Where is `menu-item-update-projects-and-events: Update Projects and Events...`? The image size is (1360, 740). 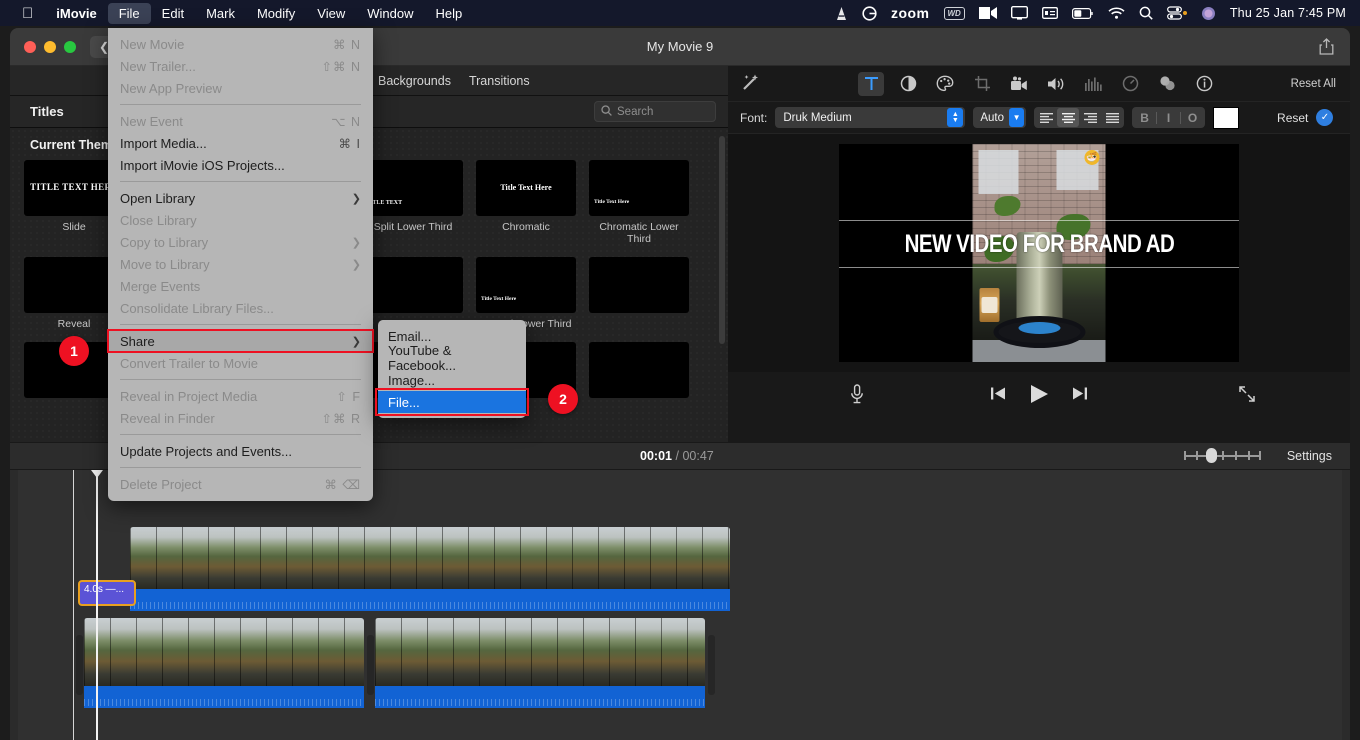
menu-item-update-projects-and-events: Update Projects and Events... is located at coordinates (240, 451).